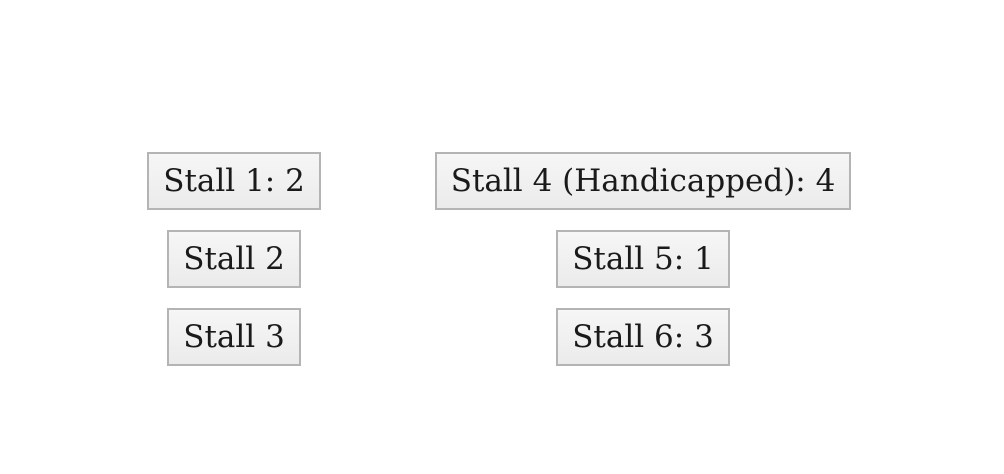  I want to click on stall-1-button: Stall 1: 2, so click(234, 181).